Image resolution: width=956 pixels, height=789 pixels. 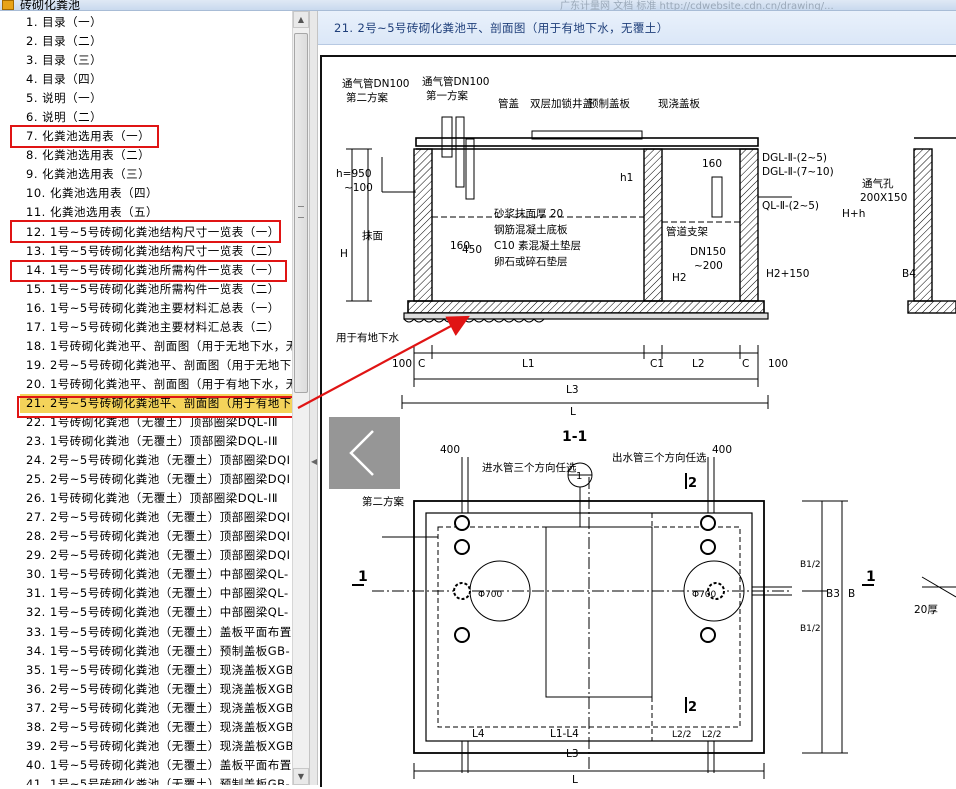 I want to click on toc-item: 21. 2号~5号砖砌化粪池平、剖面图（用于有地下, so click(x=156, y=403).